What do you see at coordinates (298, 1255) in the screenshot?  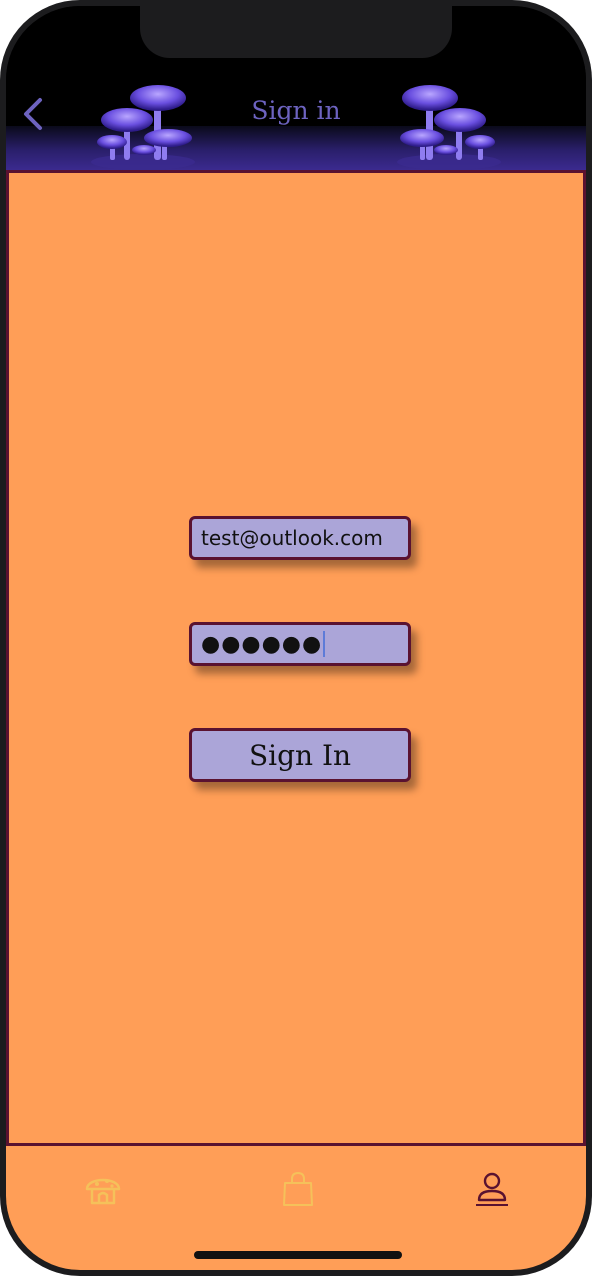 I see `home-indicator` at bounding box center [298, 1255].